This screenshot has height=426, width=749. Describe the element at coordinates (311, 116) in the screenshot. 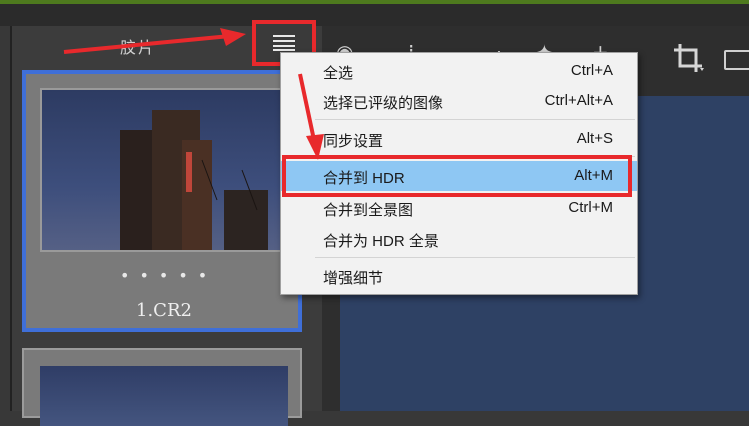

I see `annotation-arrow-down` at that location.